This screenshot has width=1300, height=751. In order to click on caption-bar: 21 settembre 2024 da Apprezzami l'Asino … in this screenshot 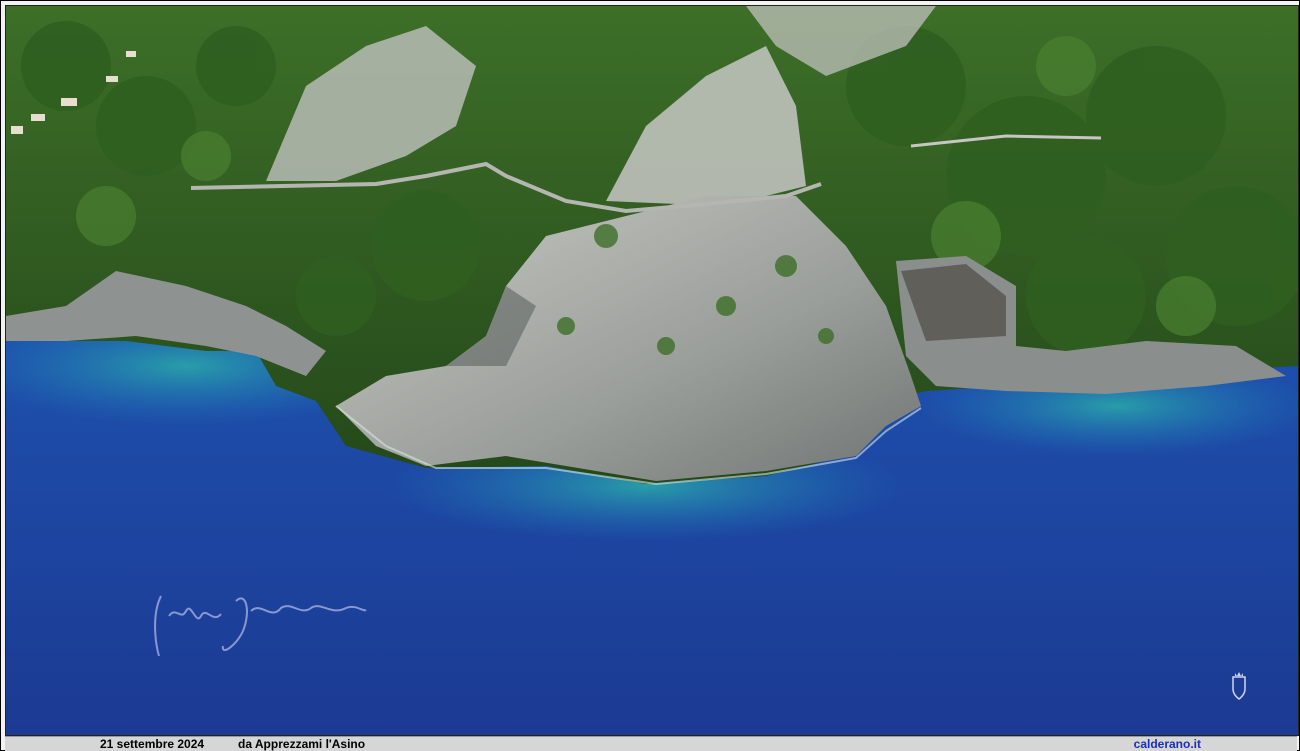, I will do `click(651, 743)`.